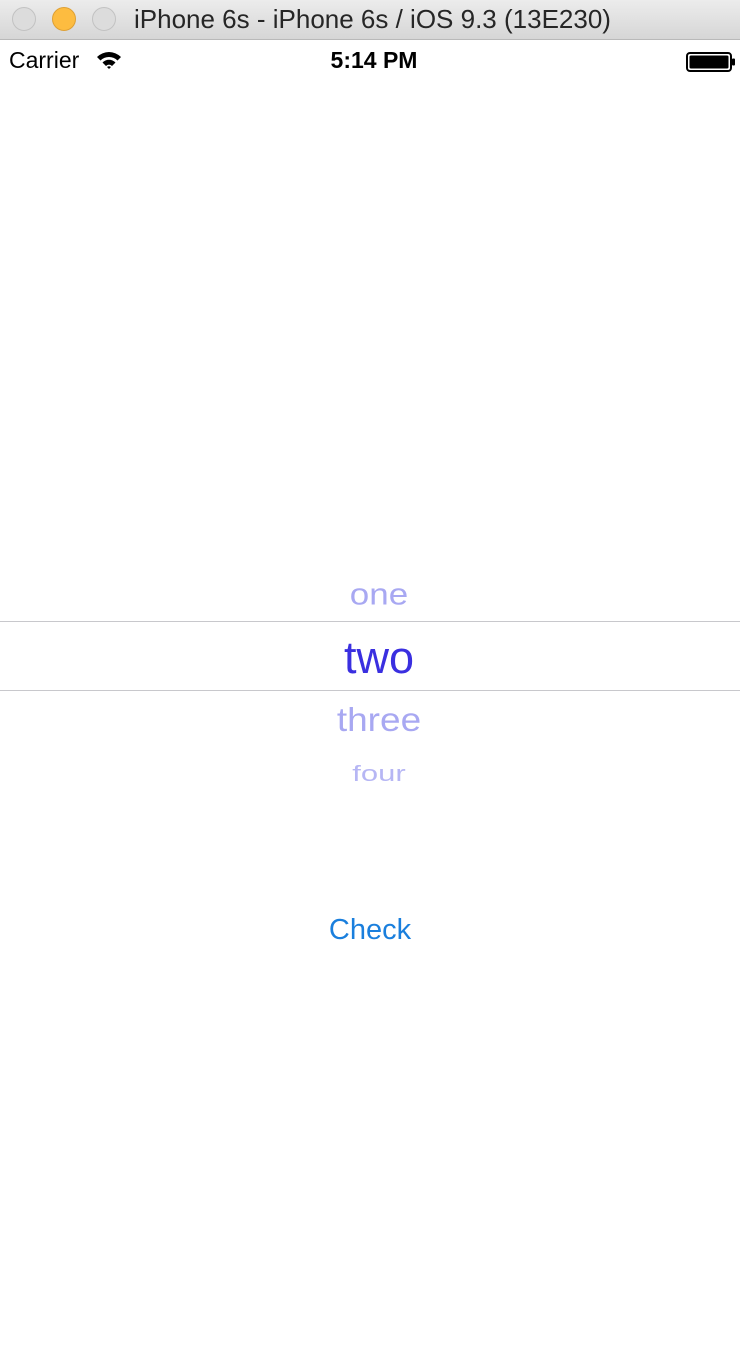  I want to click on ios-status-bar: Carrier 5:14 PM, so click(370, 61).